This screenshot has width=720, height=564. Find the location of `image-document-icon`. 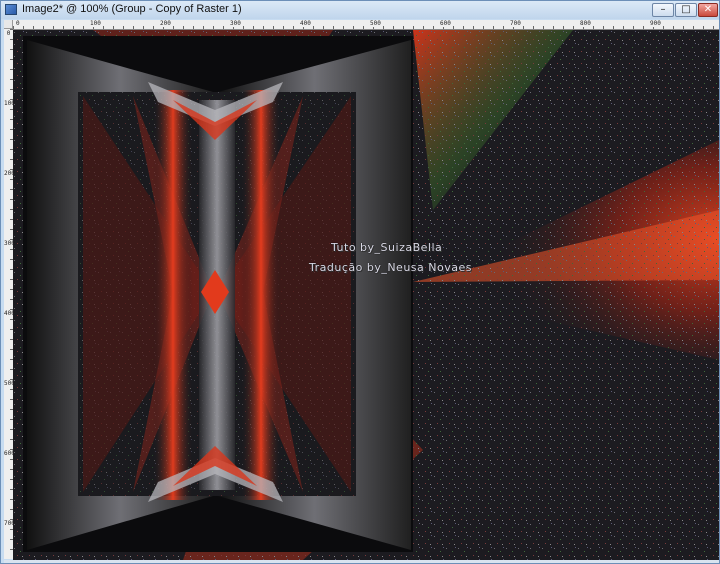

image-document-icon is located at coordinates (11, 9).